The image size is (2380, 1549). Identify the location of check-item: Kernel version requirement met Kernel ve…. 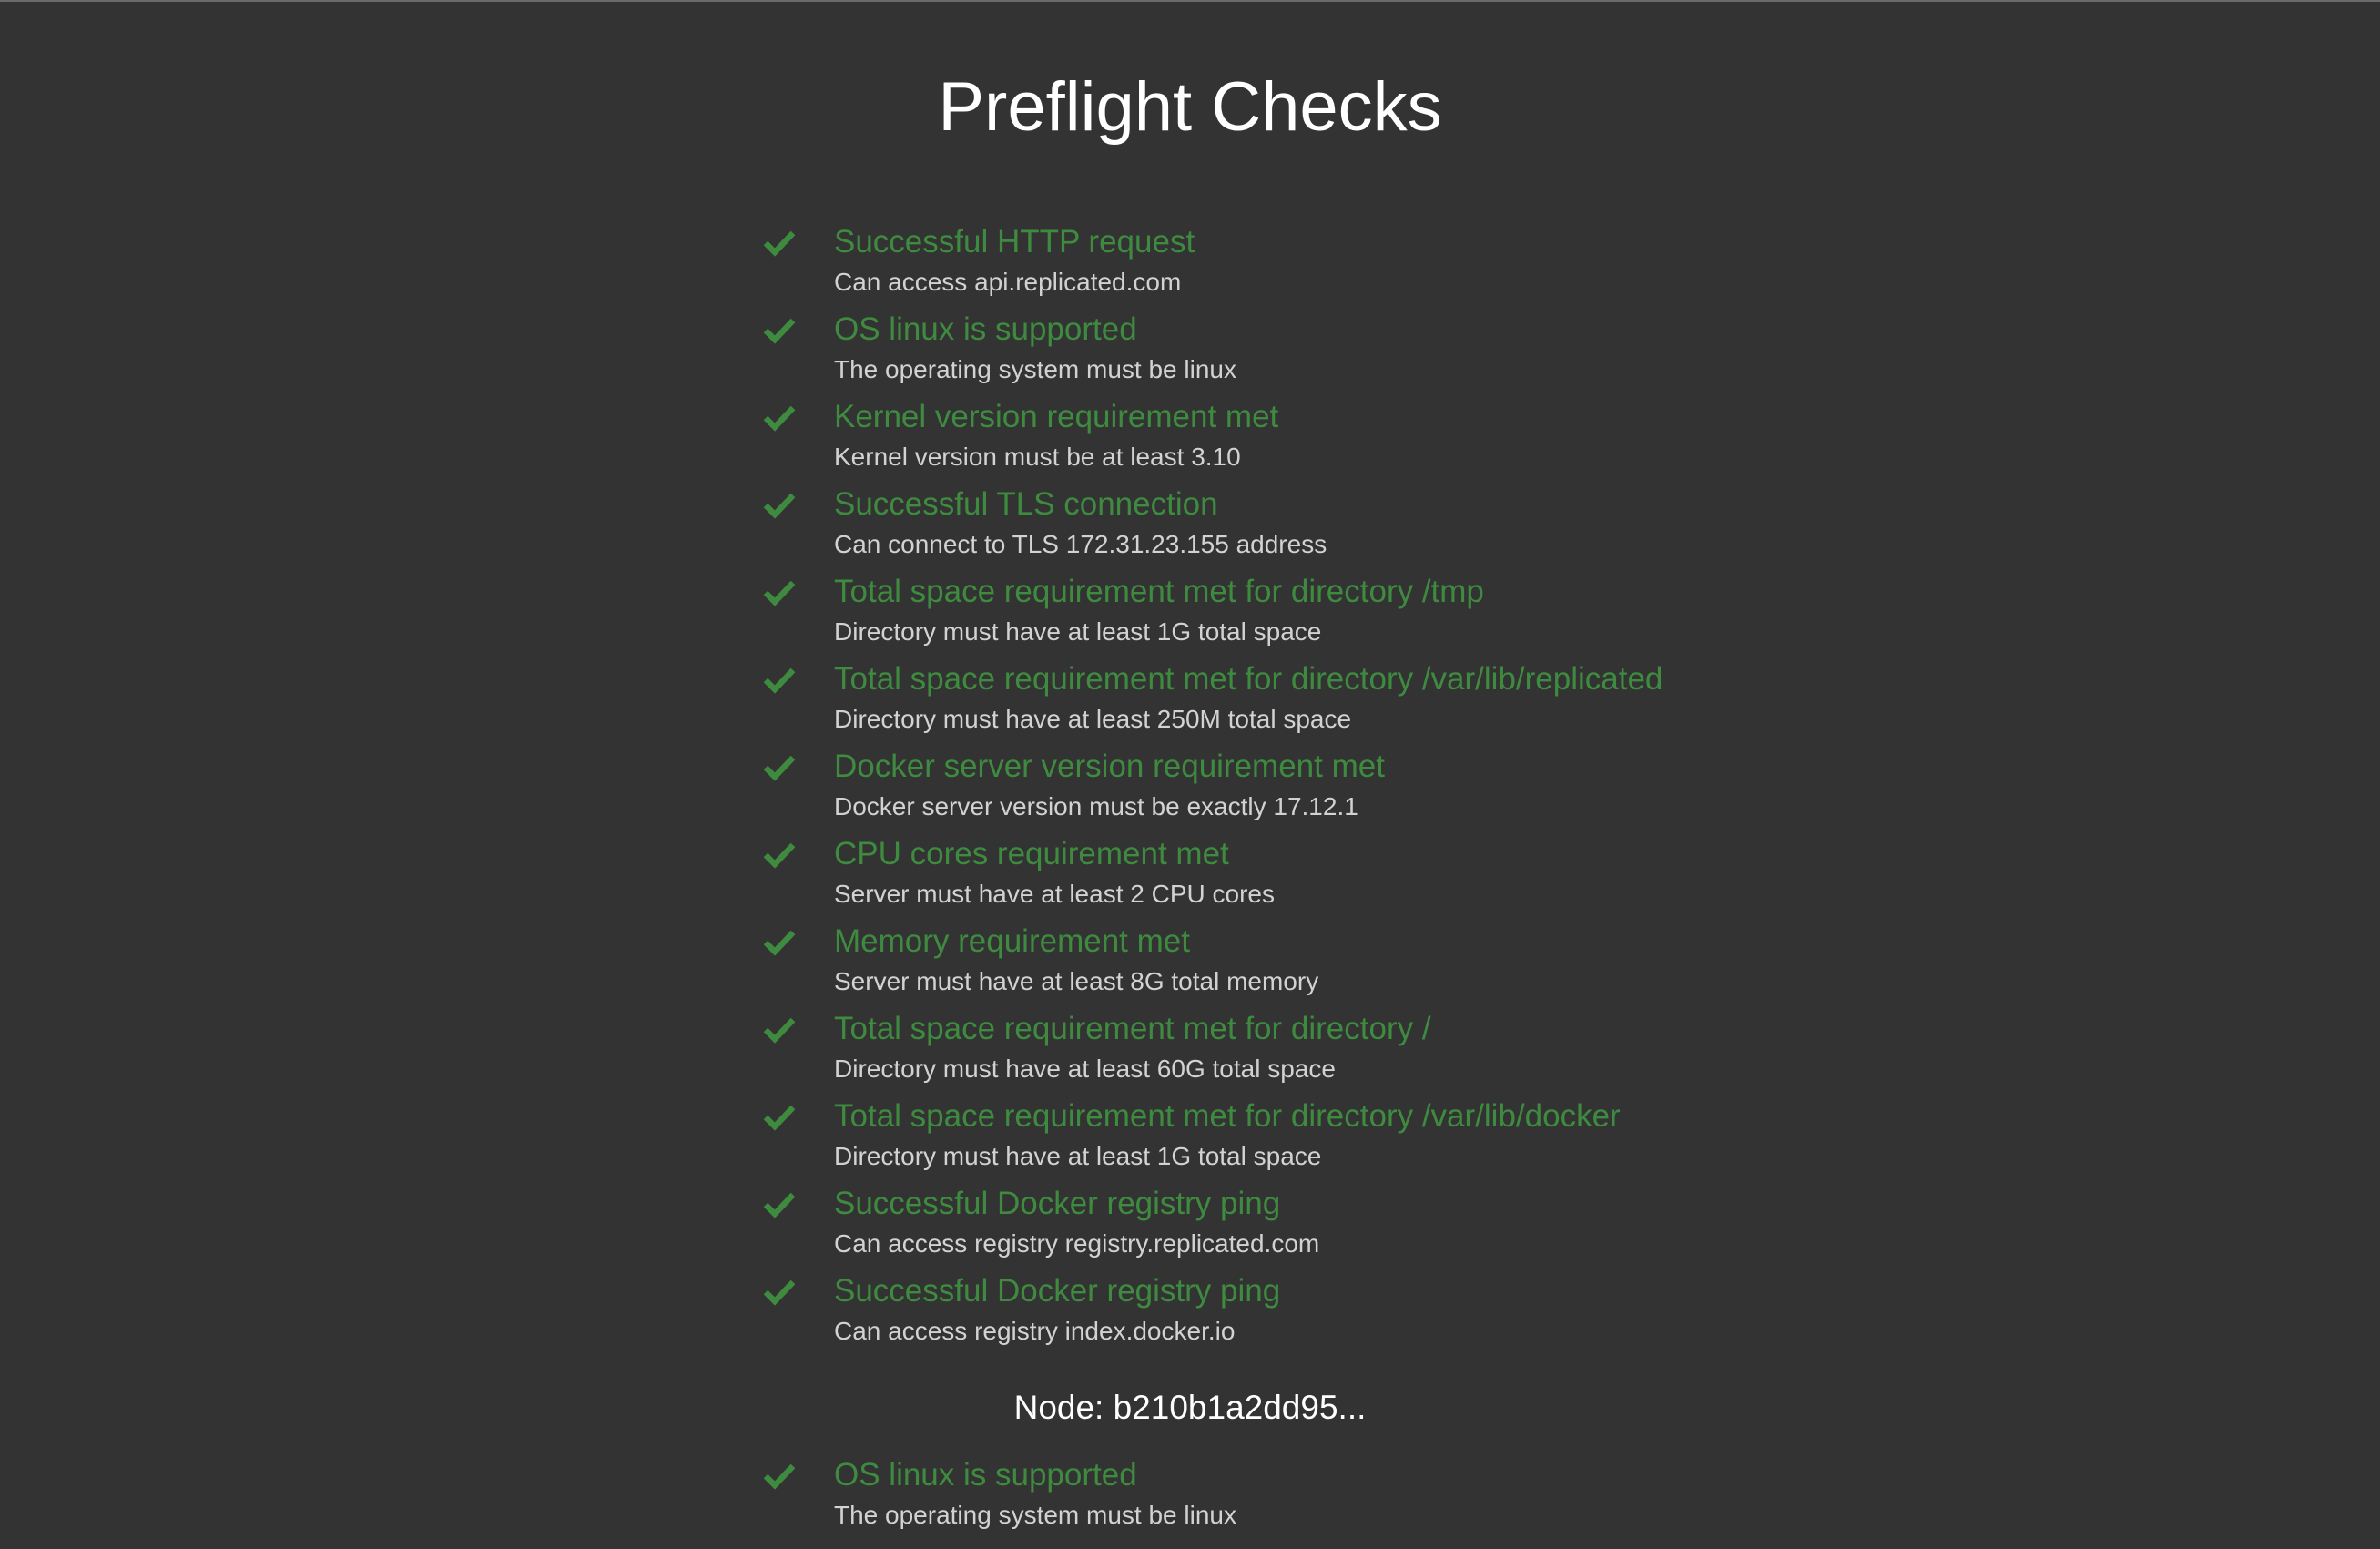
(1355, 437).